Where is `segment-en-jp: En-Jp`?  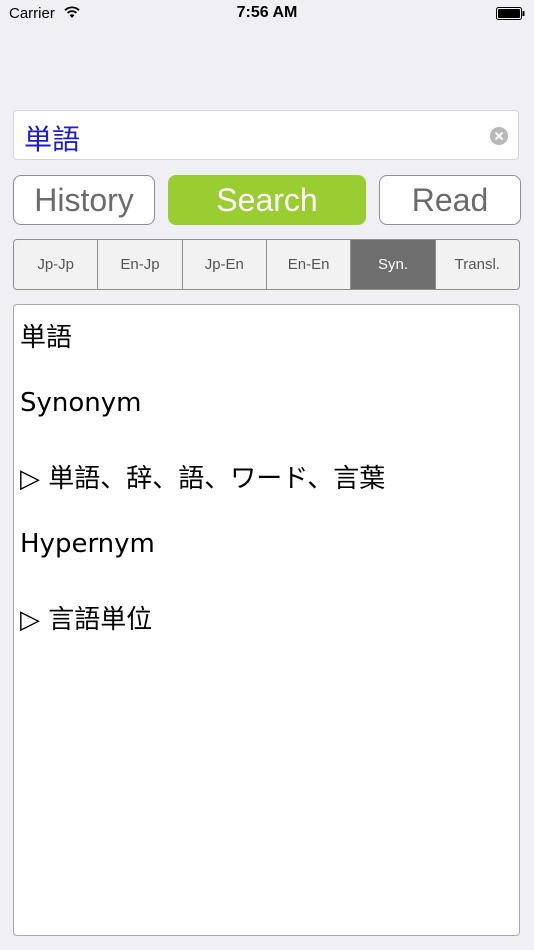
segment-en-jp: En-Jp is located at coordinates (139, 264).